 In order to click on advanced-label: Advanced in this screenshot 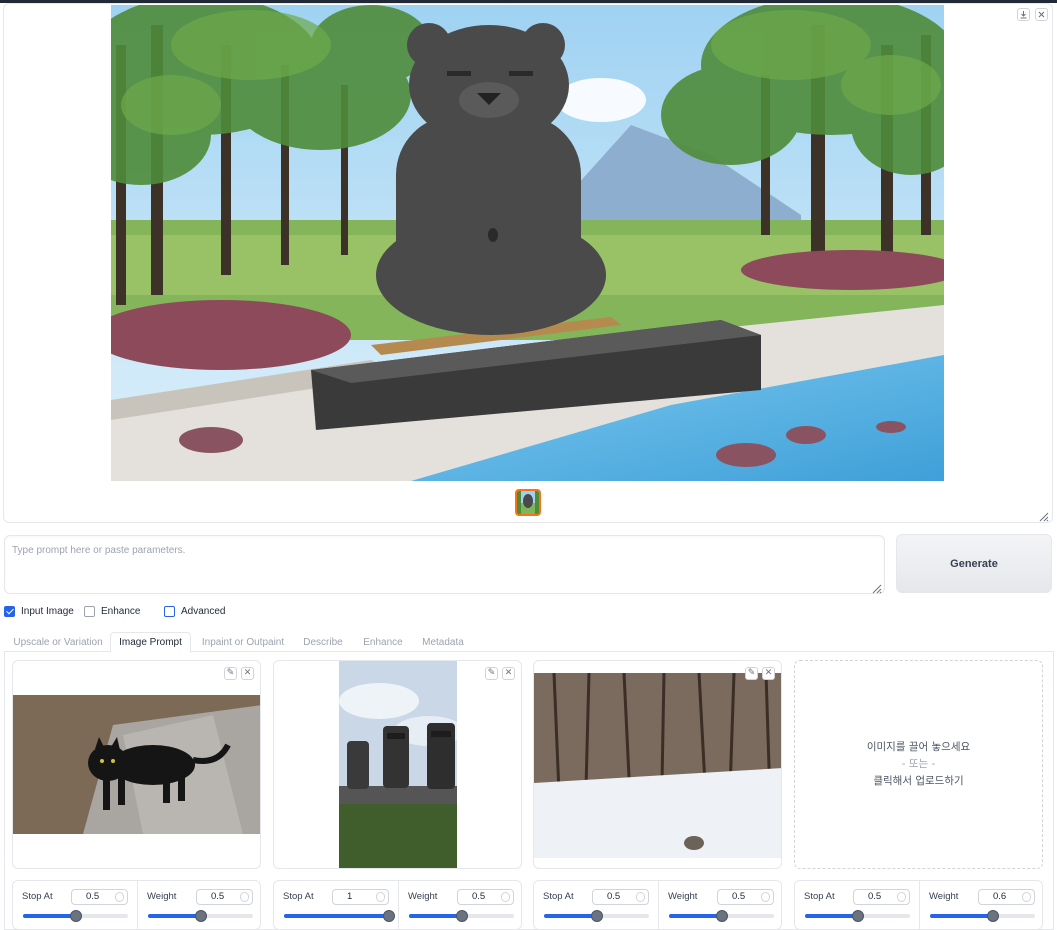, I will do `click(203, 611)`.